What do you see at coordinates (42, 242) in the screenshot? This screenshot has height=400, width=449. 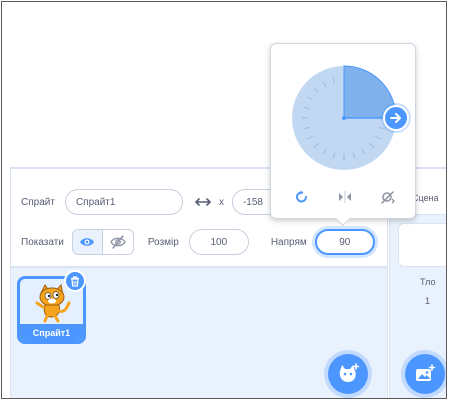 I see `show-label: Показати` at bounding box center [42, 242].